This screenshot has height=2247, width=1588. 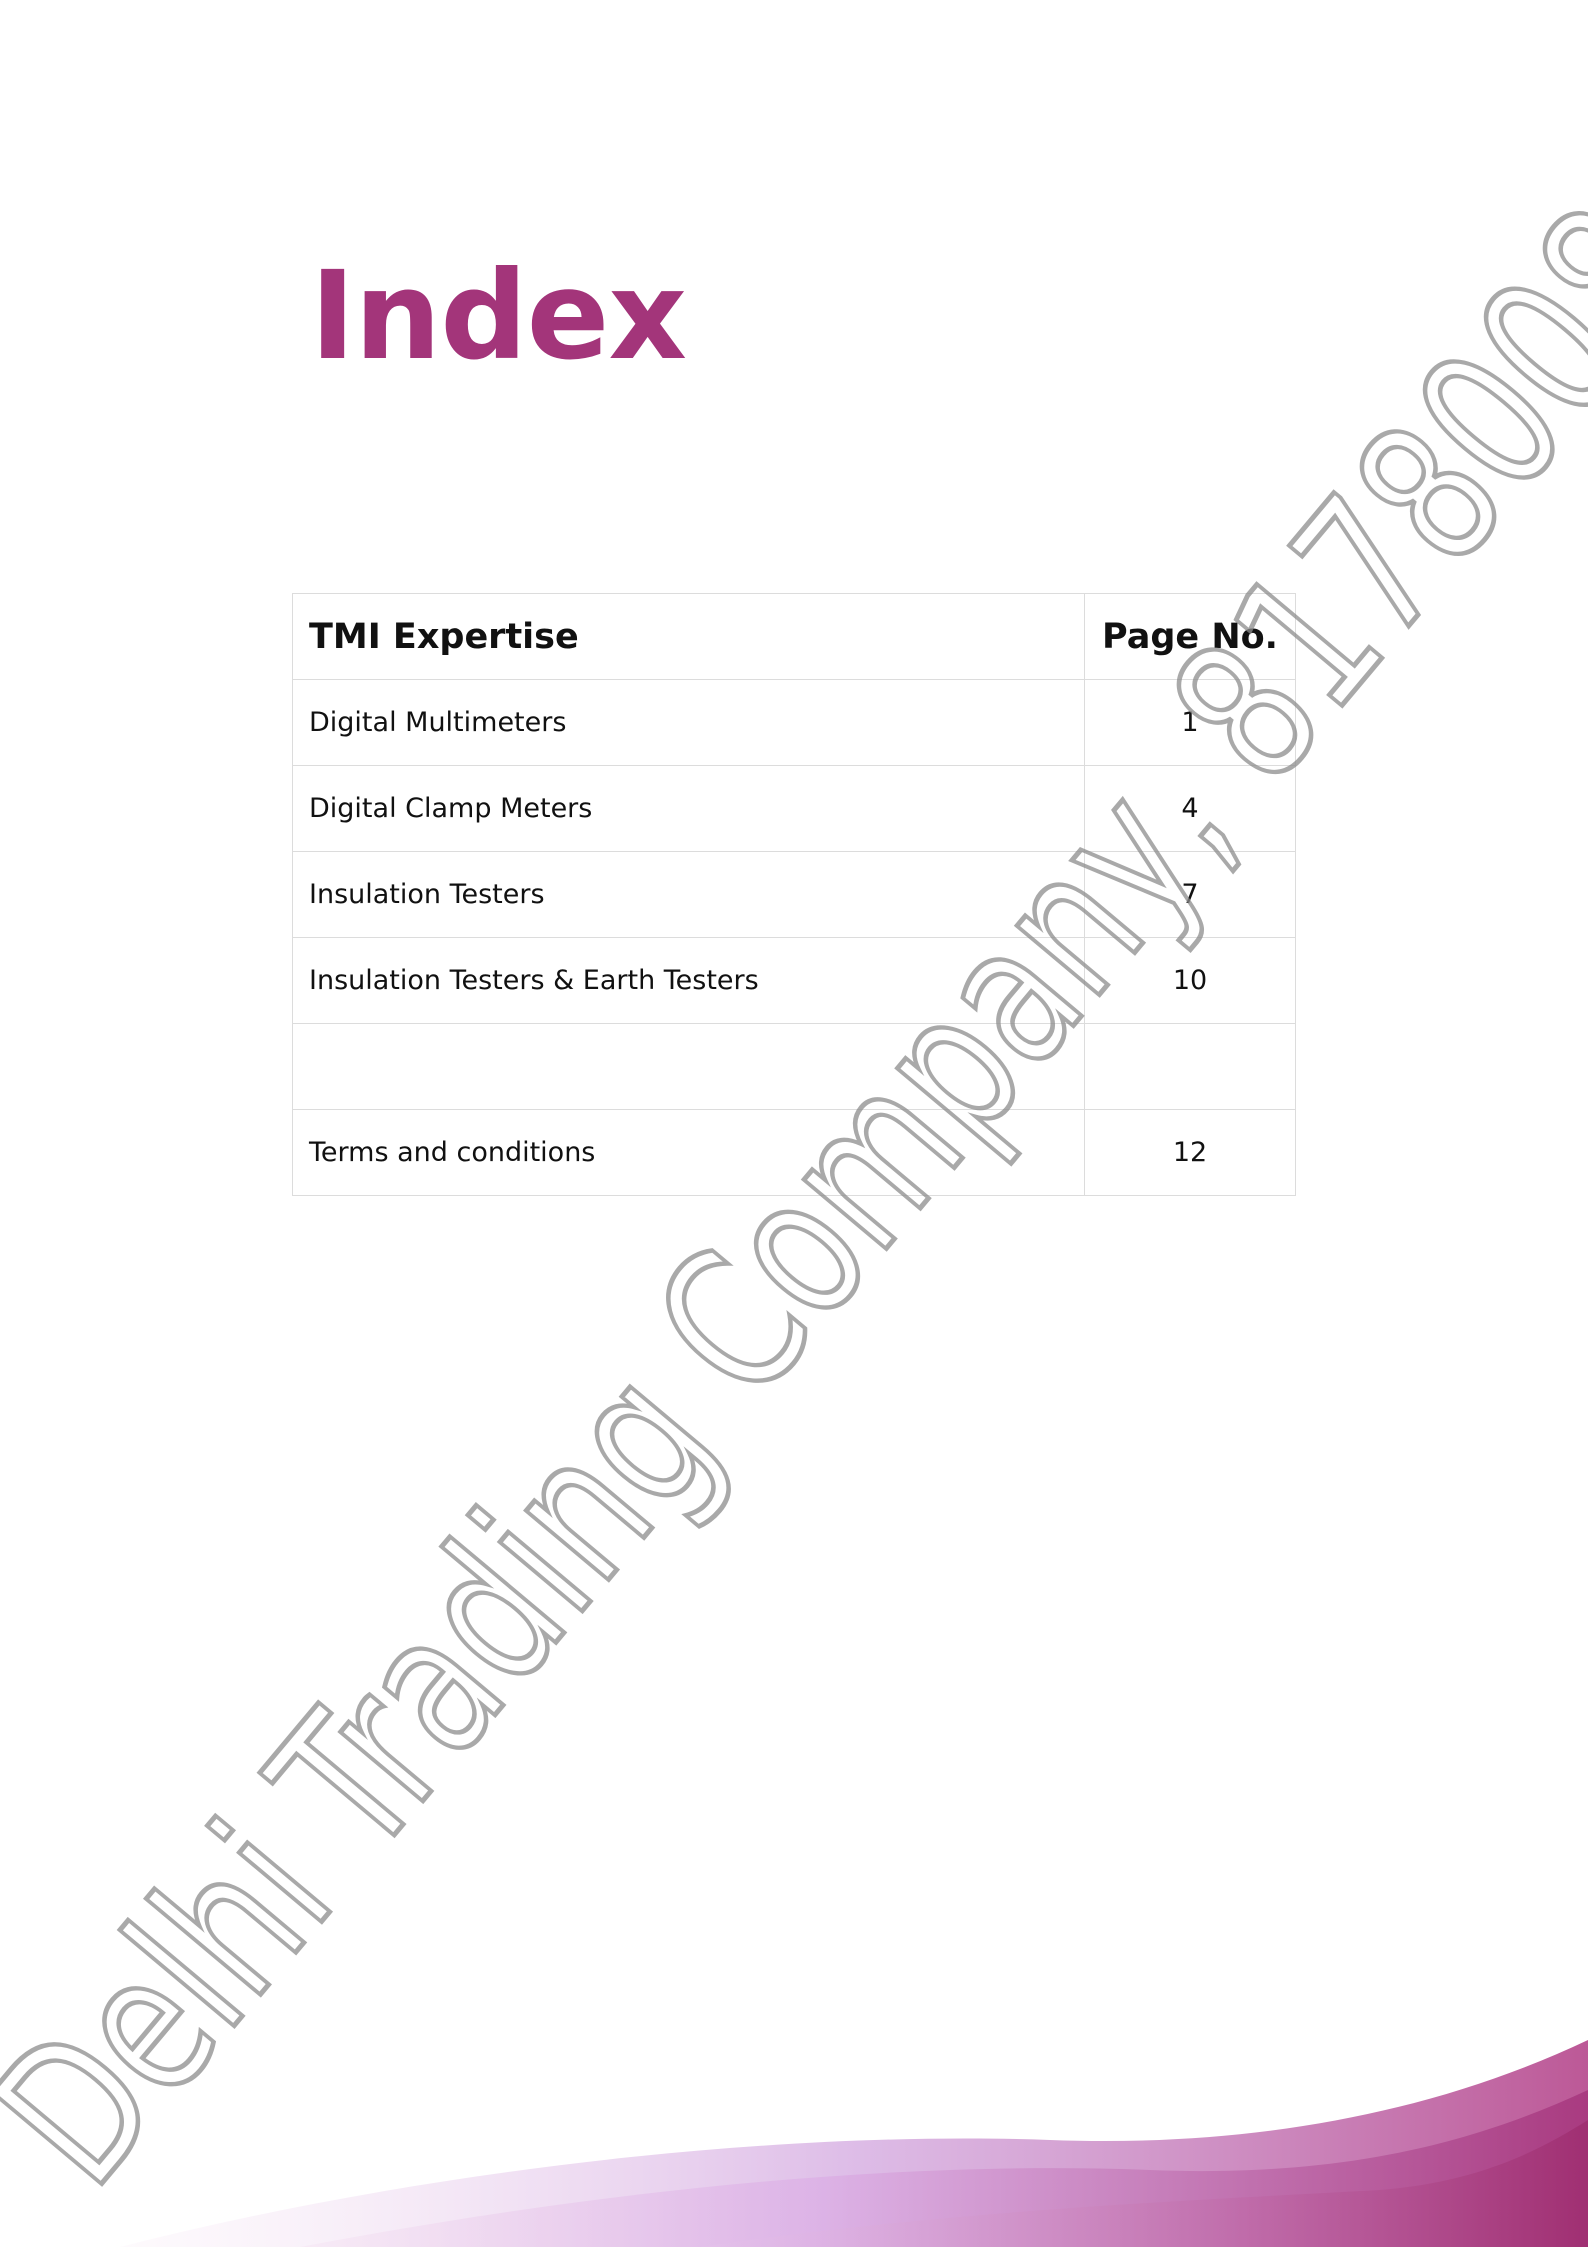 I want to click on column-header-page: Page No., so click(x=1190, y=636).